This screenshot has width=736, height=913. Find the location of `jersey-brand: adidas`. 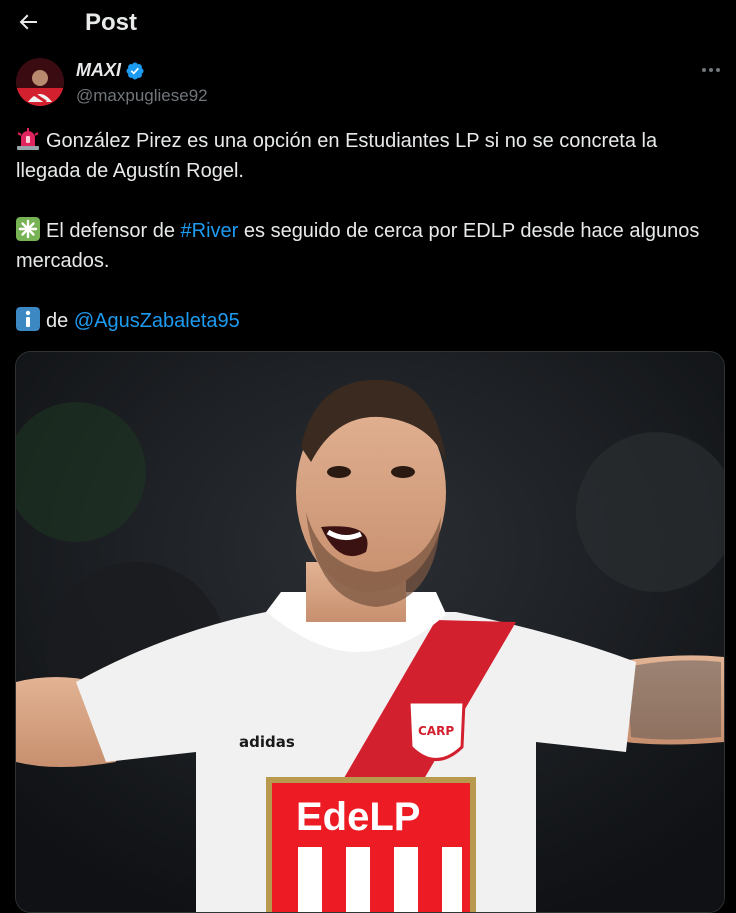

jersey-brand: adidas is located at coordinates (267, 742).